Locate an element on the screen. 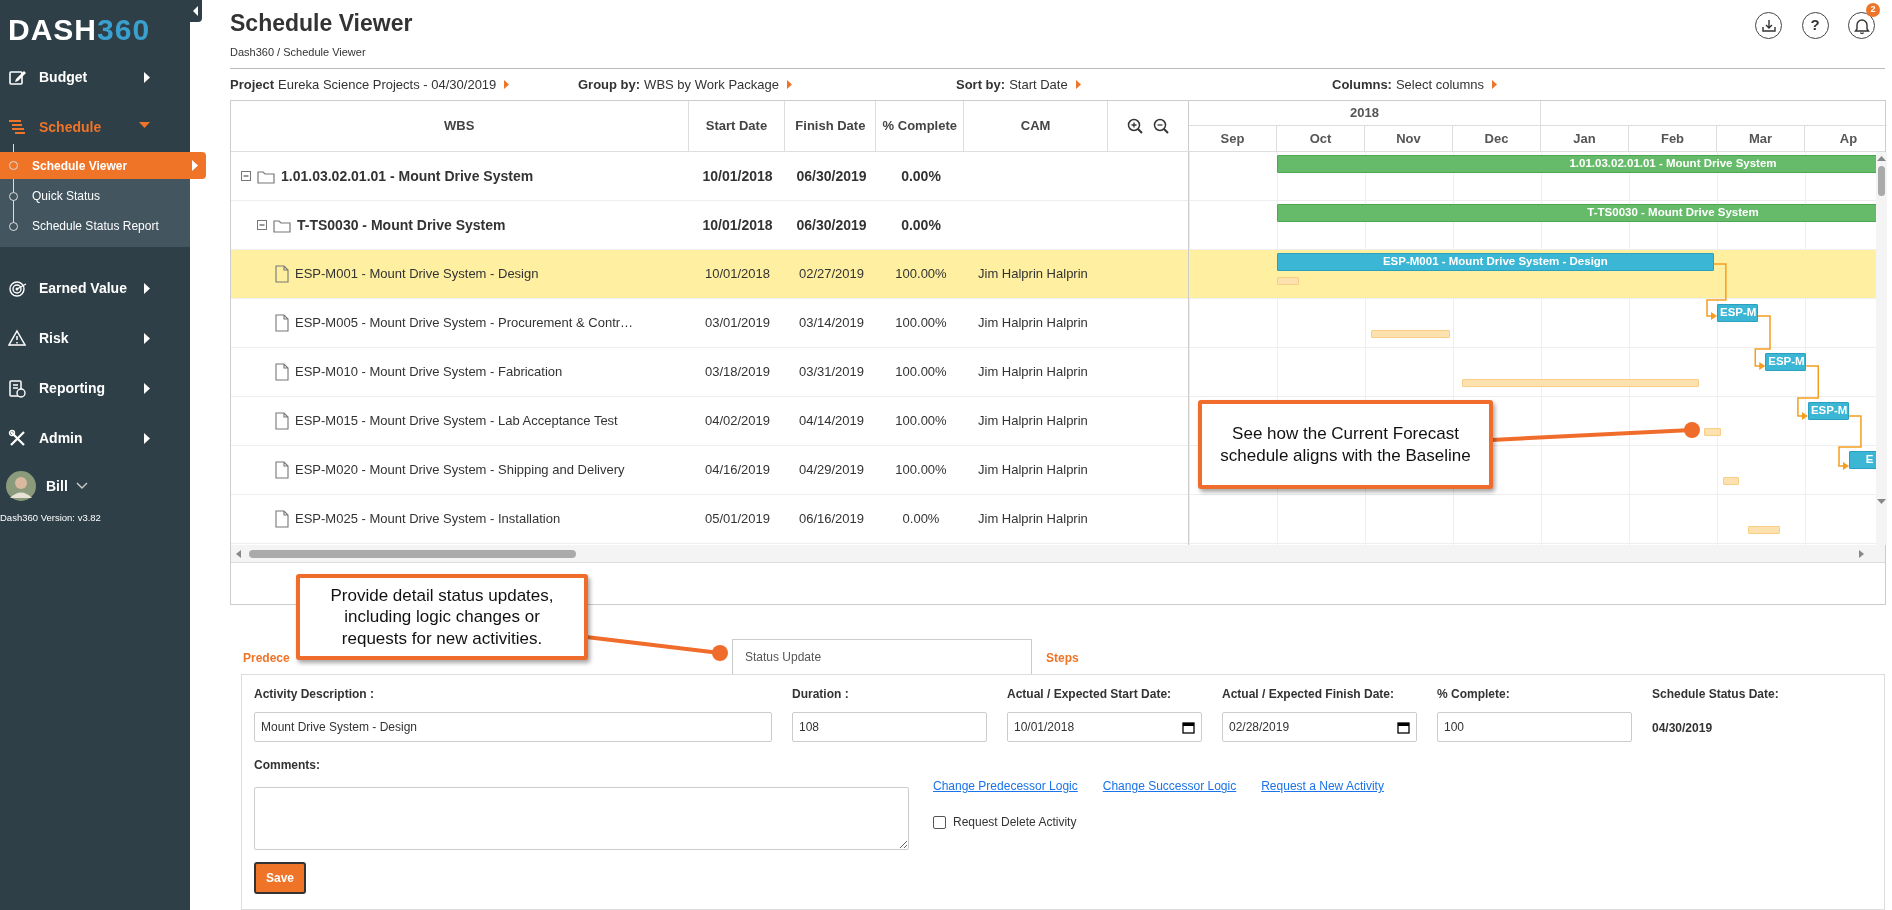 The width and height of the screenshot is (1892, 910). wbs-cell-text: ESP-M015 - Mount Drive System - Lab Acceptance Test is located at coordinates (456, 421).